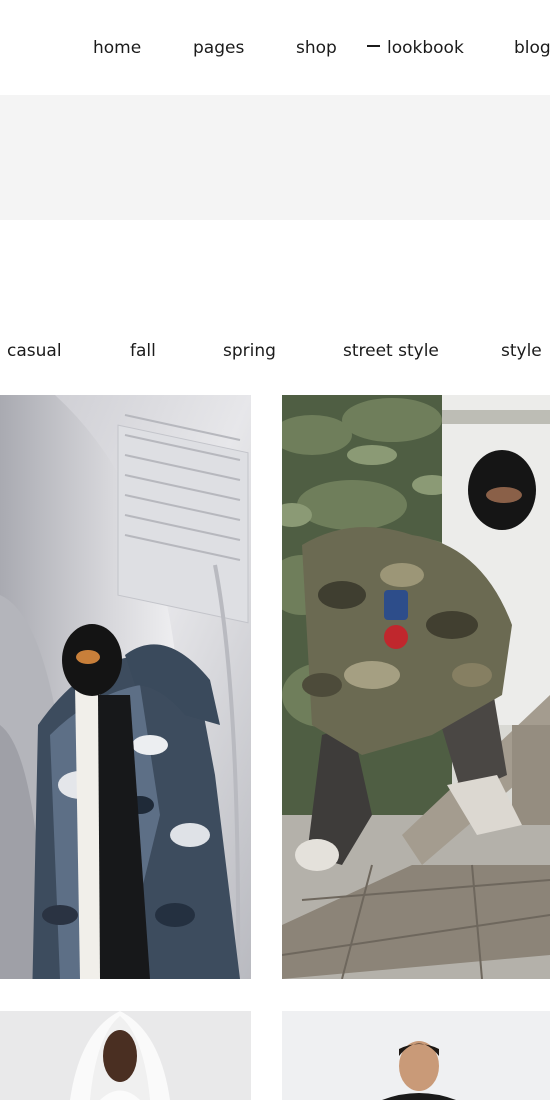 This screenshot has width=550, height=1100. What do you see at coordinates (218, 48) in the screenshot?
I see `nav-item-pages: pages` at bounding box center [218, 48].